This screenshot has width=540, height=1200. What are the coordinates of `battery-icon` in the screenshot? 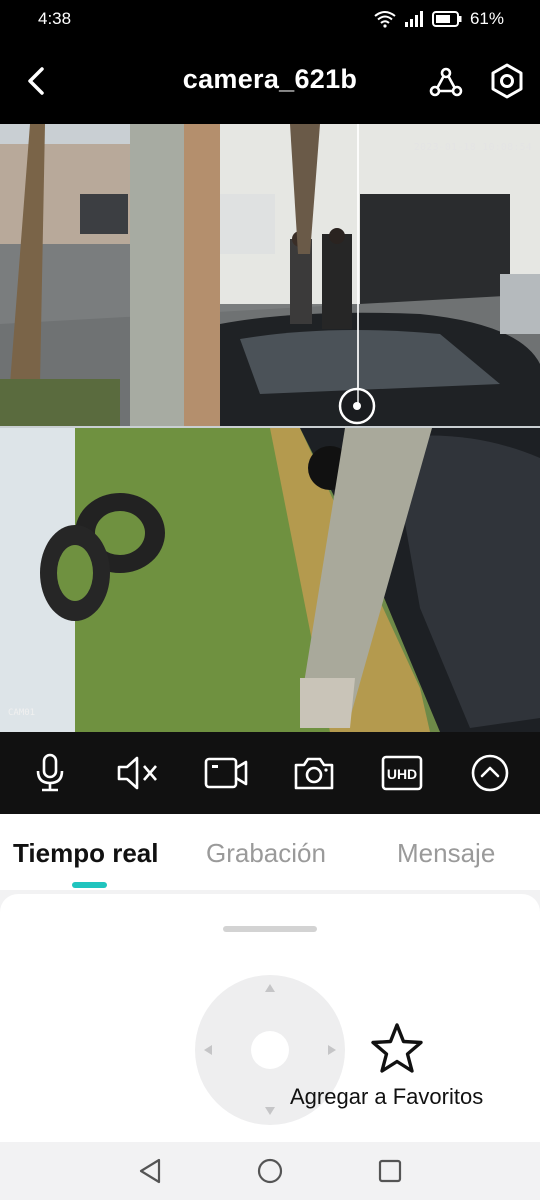 It's located at (446, 19).